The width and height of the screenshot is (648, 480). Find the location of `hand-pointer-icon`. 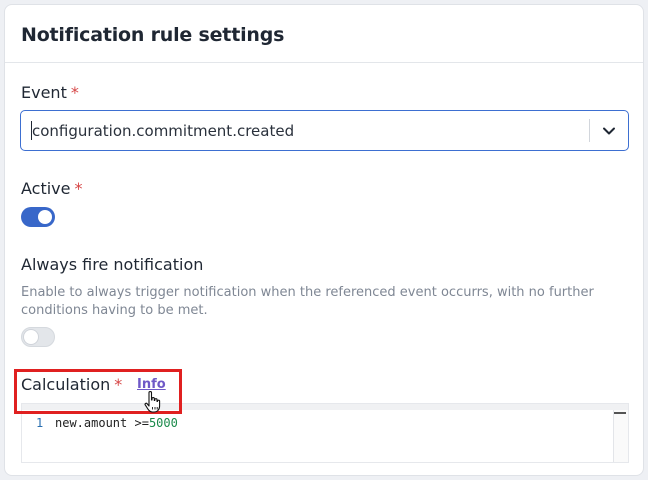

hand-pointer-icon is located at coordinates (152, 402).